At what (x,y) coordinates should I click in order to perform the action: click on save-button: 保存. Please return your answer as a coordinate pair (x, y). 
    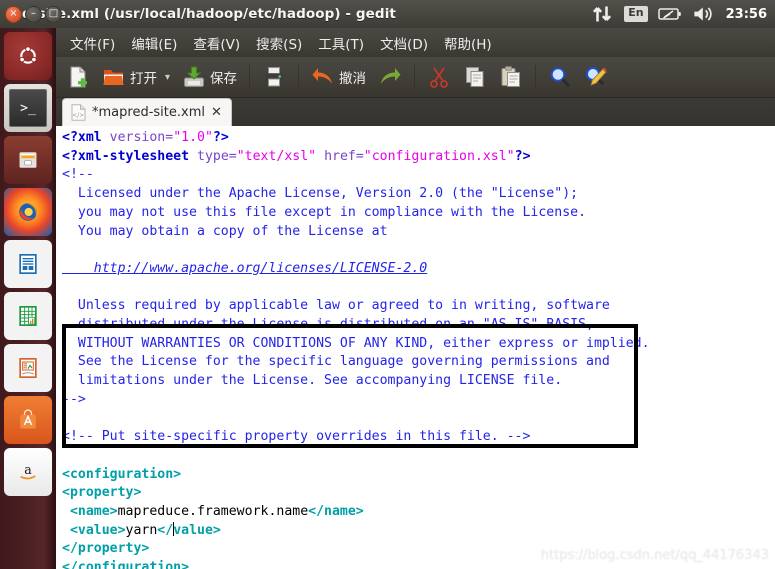
    Looking at the image, I should click on (209, 77).